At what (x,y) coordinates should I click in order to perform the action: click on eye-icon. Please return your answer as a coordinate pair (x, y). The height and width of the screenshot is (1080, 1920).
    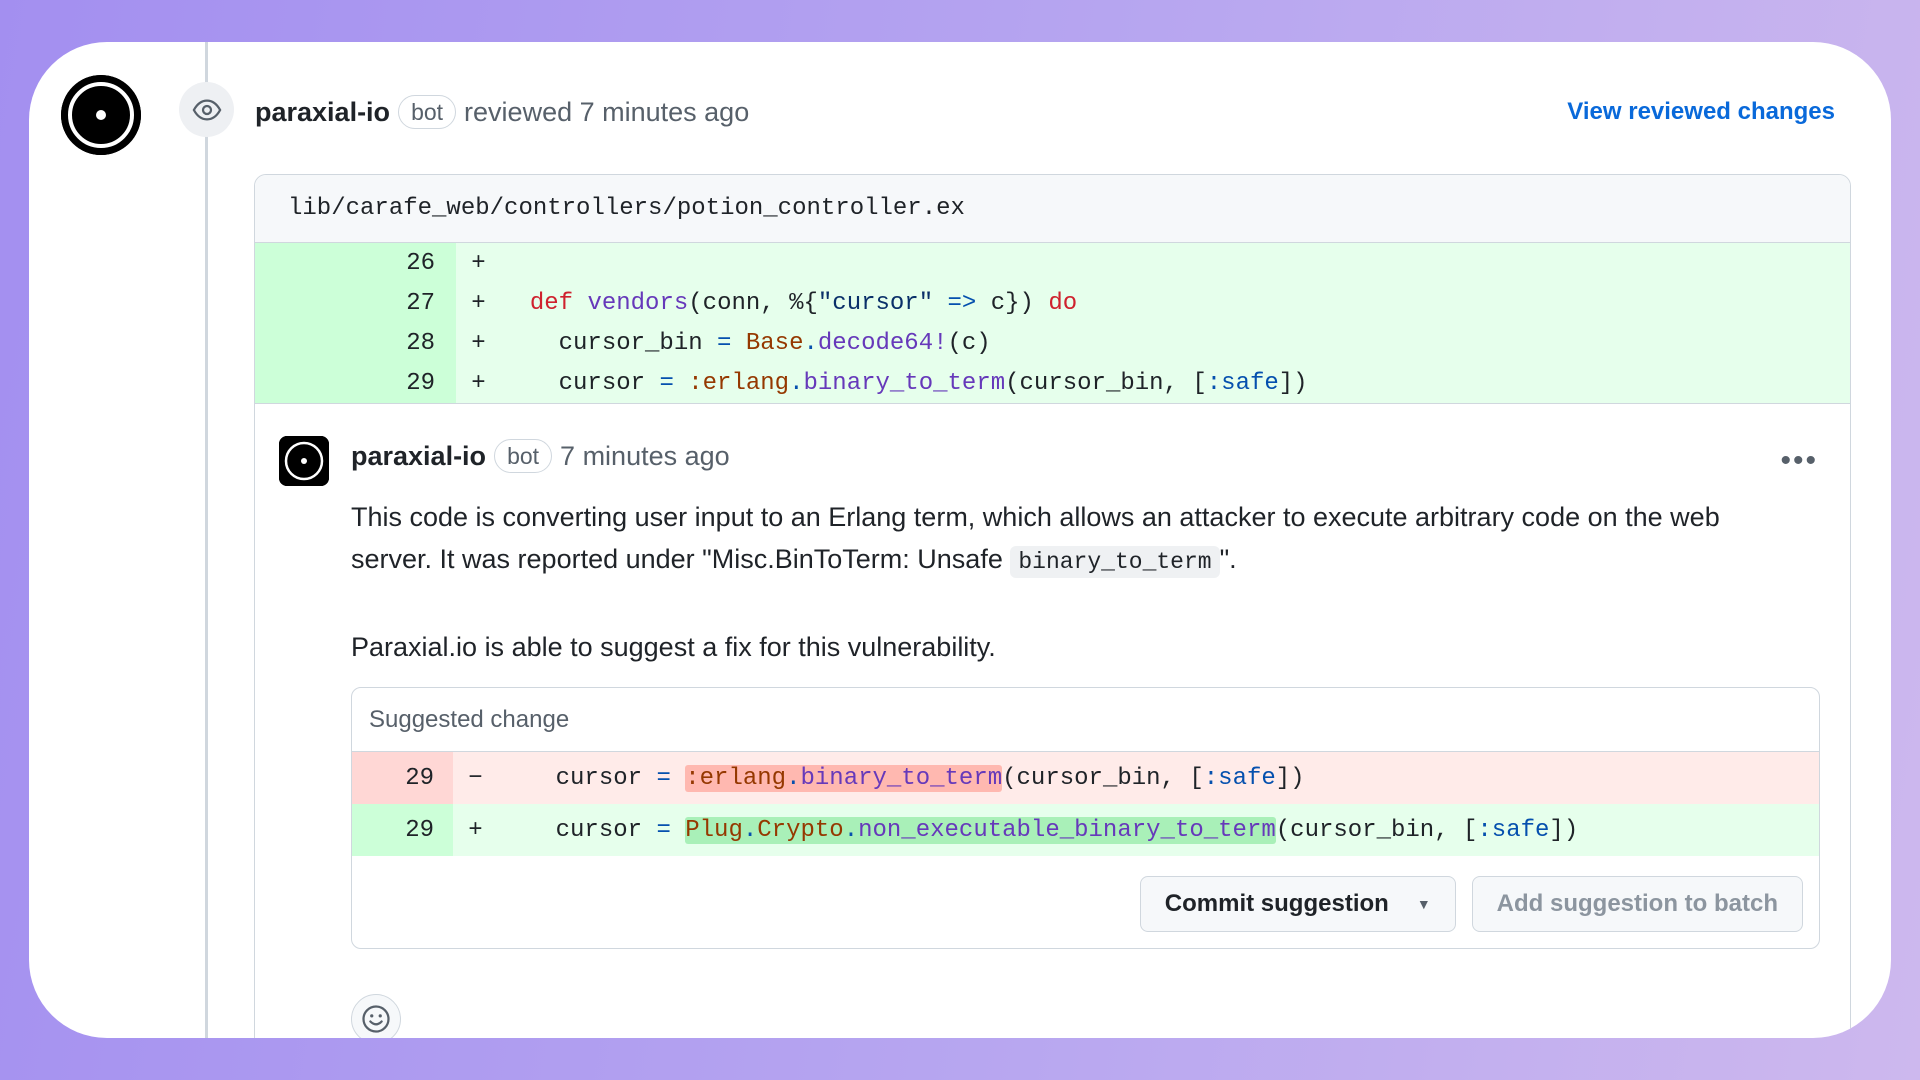
    Looking at the image, I should click on (206, 109).